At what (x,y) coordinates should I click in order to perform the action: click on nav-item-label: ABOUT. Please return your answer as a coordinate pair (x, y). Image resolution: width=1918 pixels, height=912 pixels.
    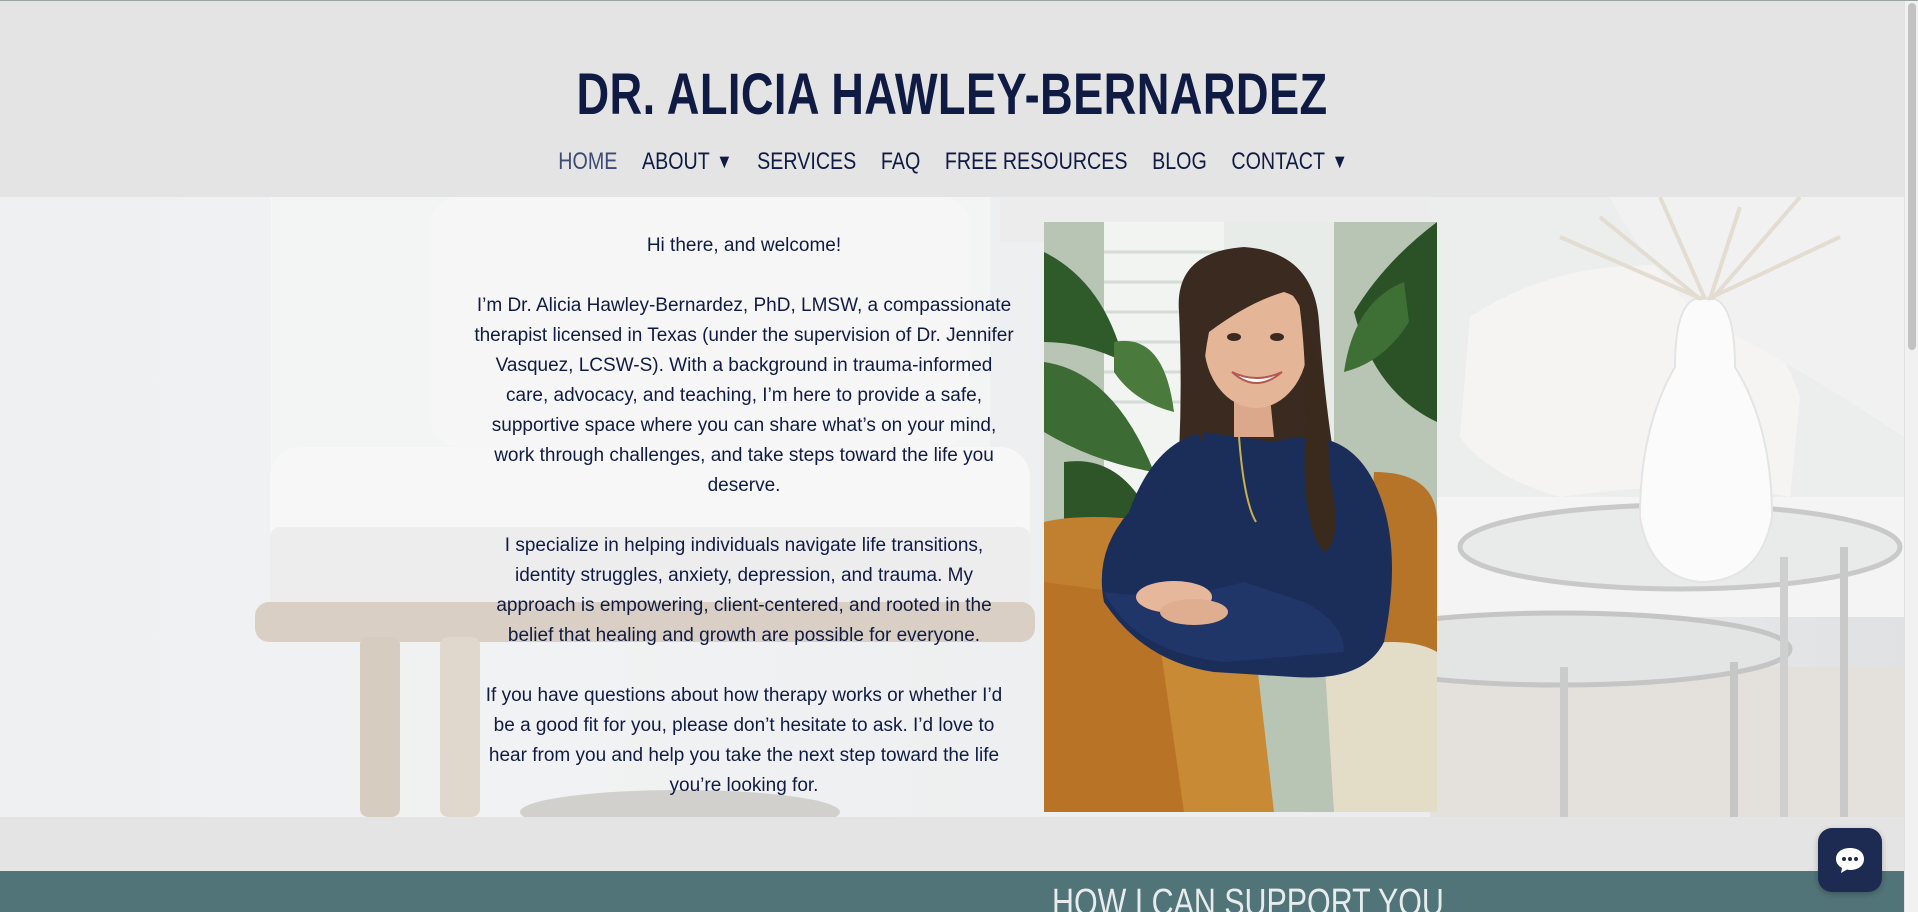
    Looking at the image, I should click on (675, 161).